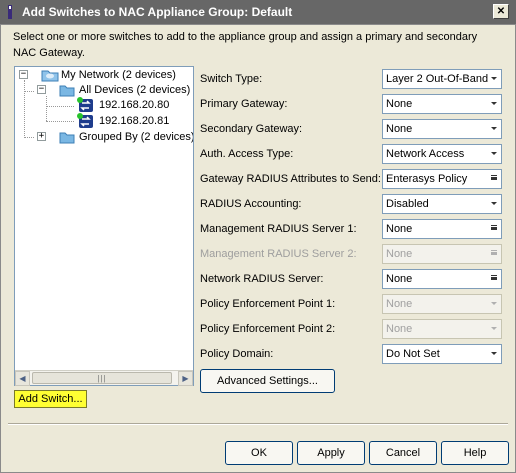  I want to click on switch-type-label: Switch Type:, so click(231, 79).